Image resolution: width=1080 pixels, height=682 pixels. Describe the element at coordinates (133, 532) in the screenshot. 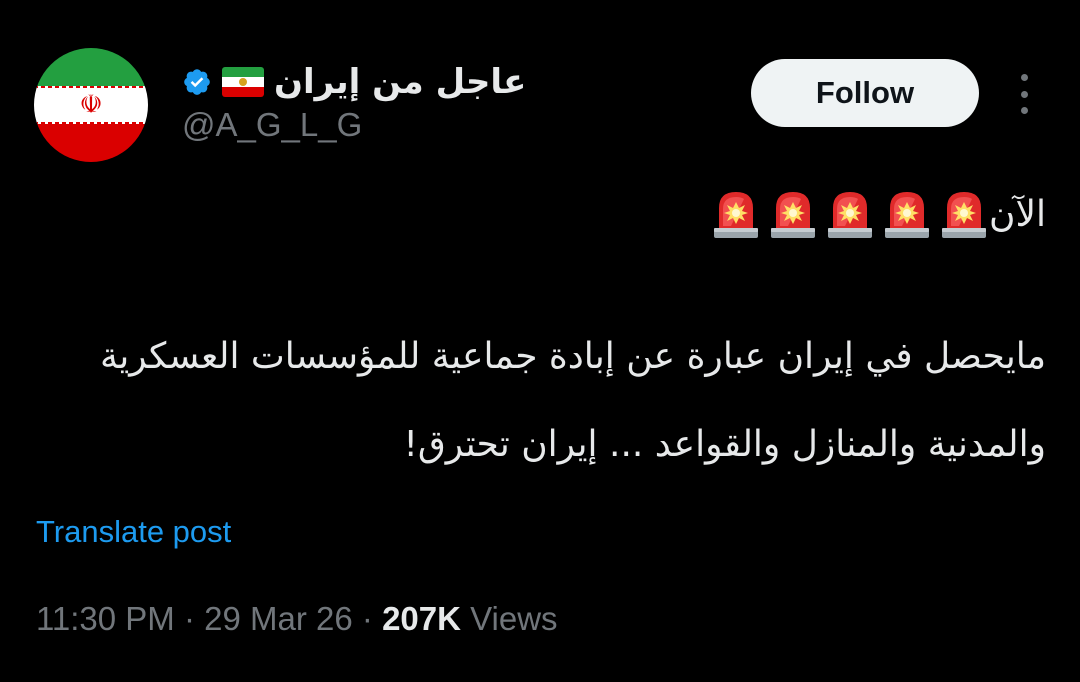

I see `translate-post-link: Translate post` at that location.